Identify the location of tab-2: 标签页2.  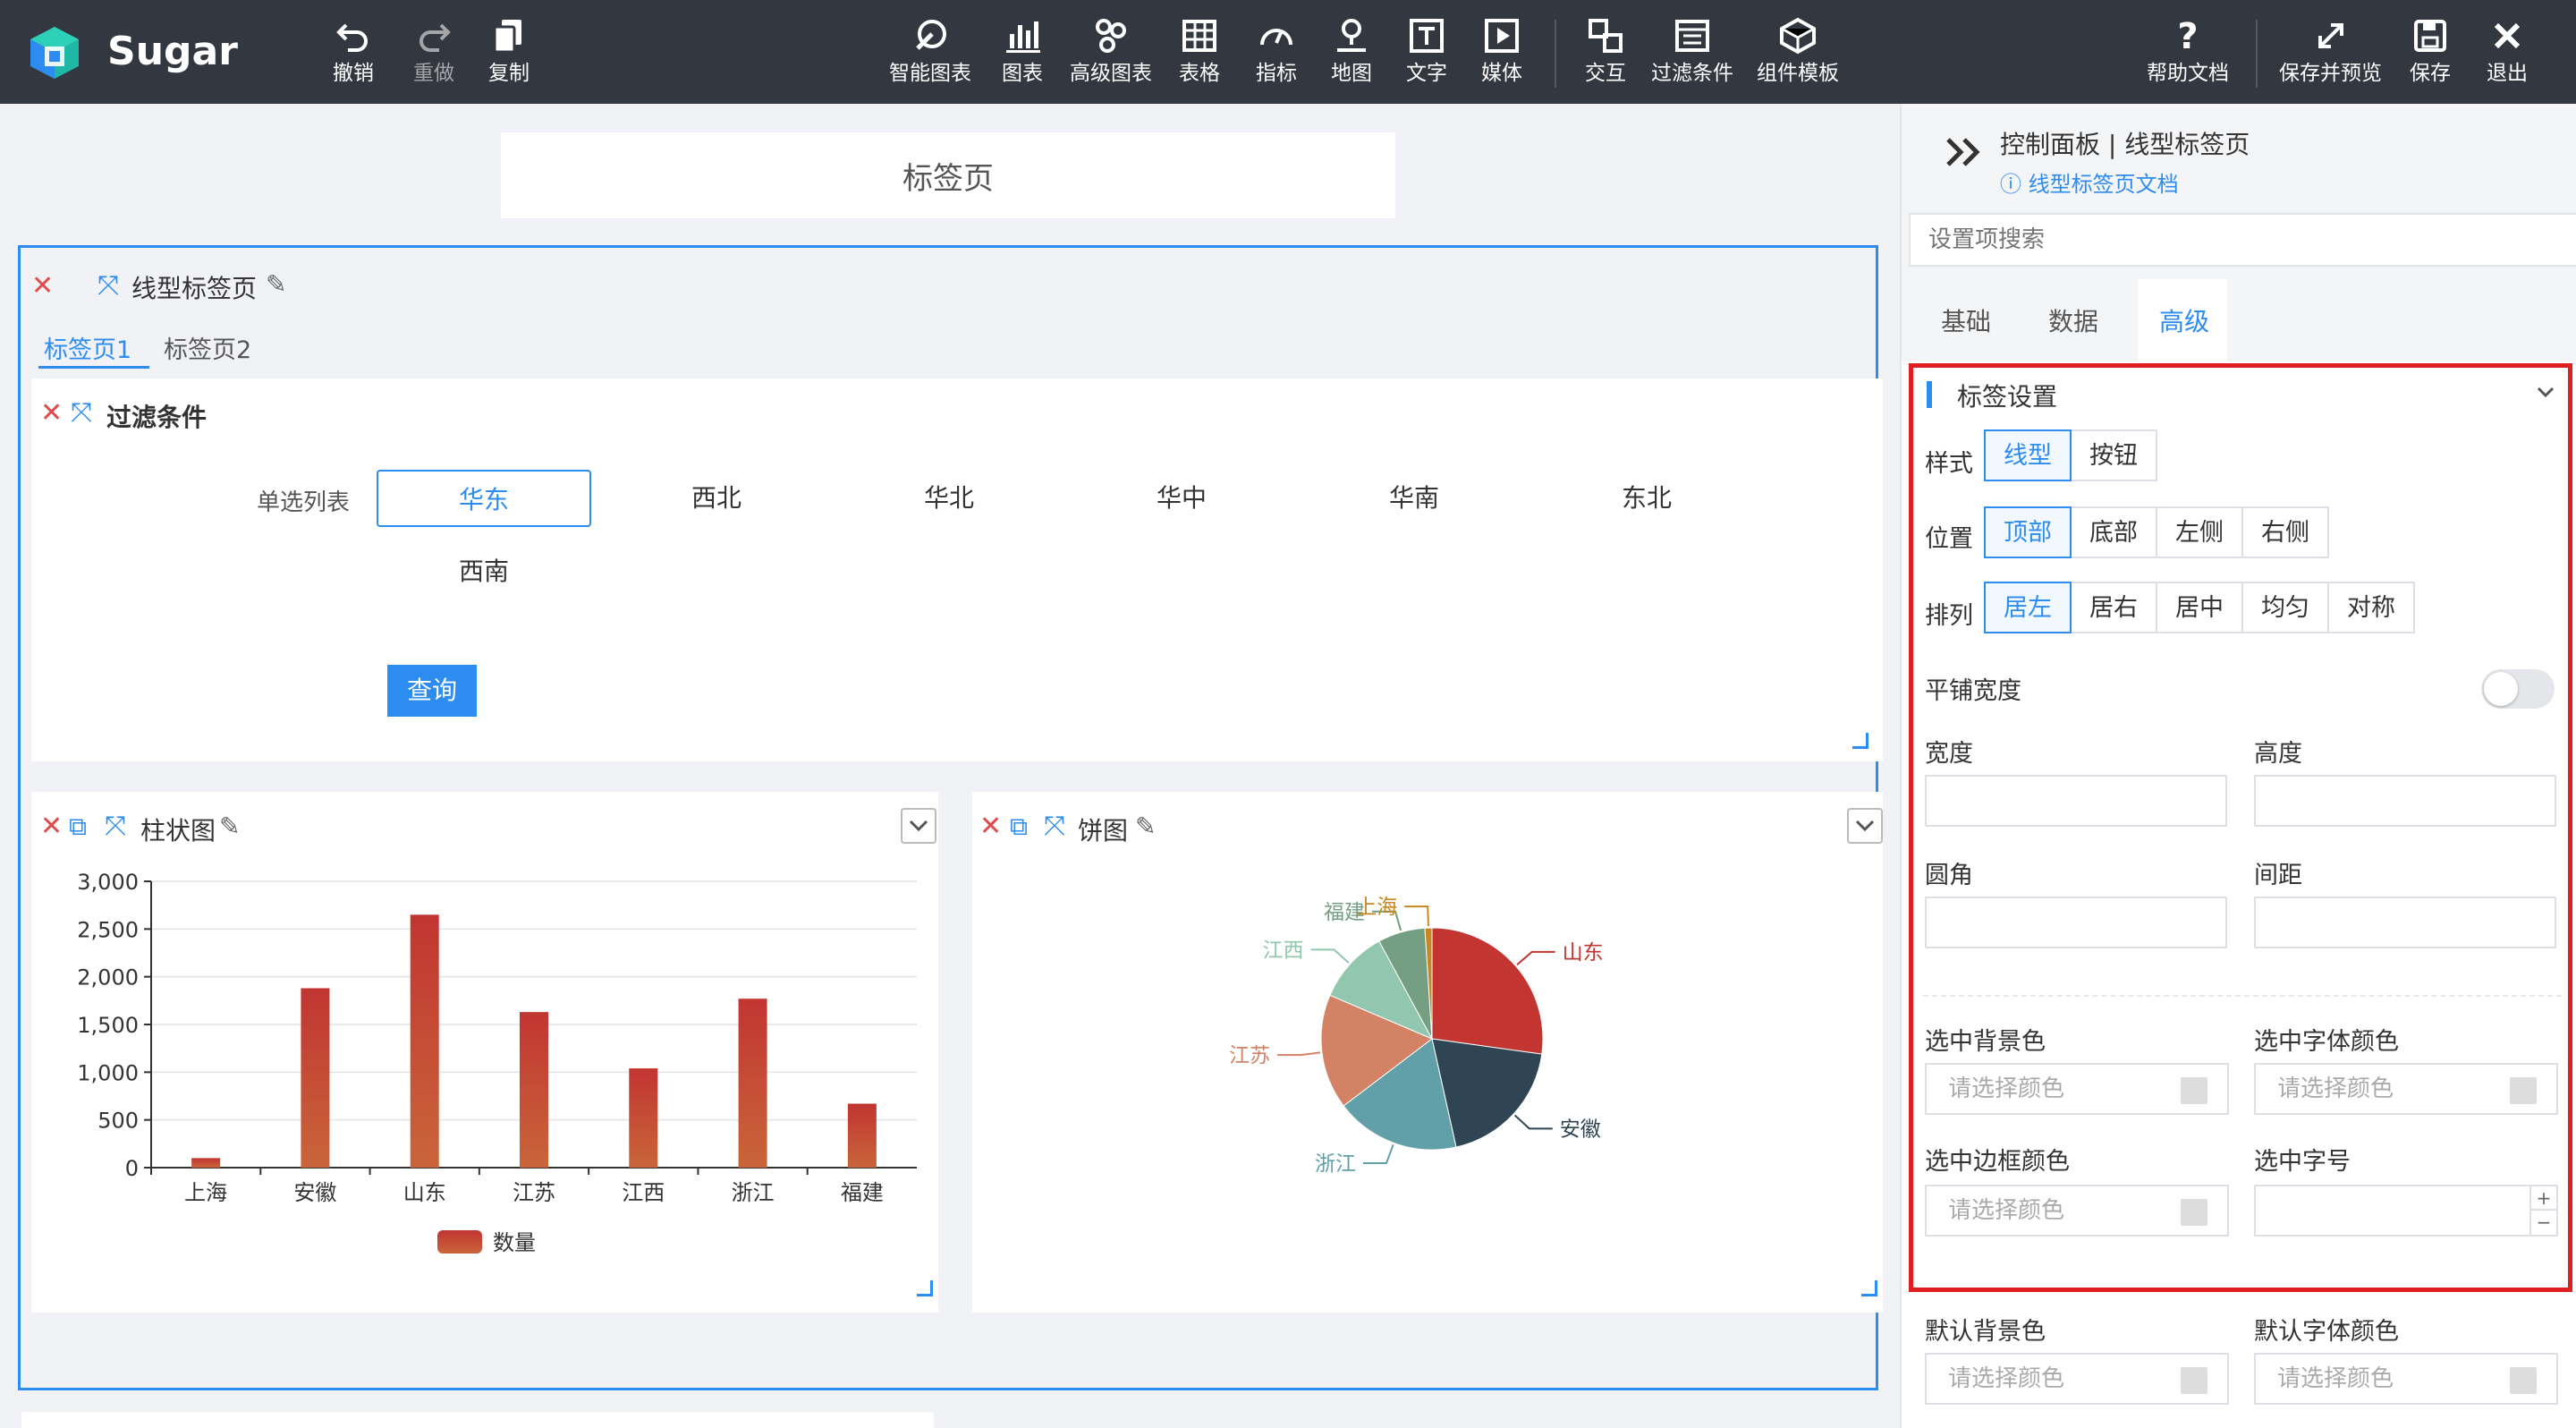
(207, 347).